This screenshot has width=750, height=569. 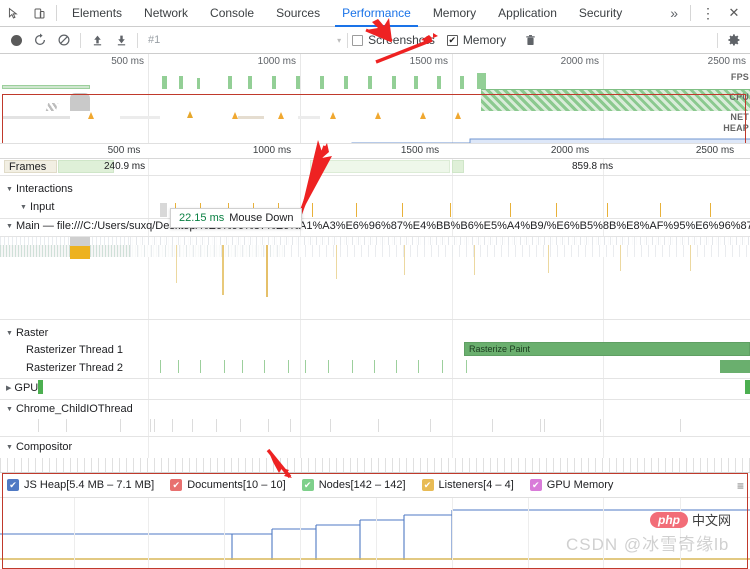 I want to click on tab-sources: Sources, so click(x=298, y=13).